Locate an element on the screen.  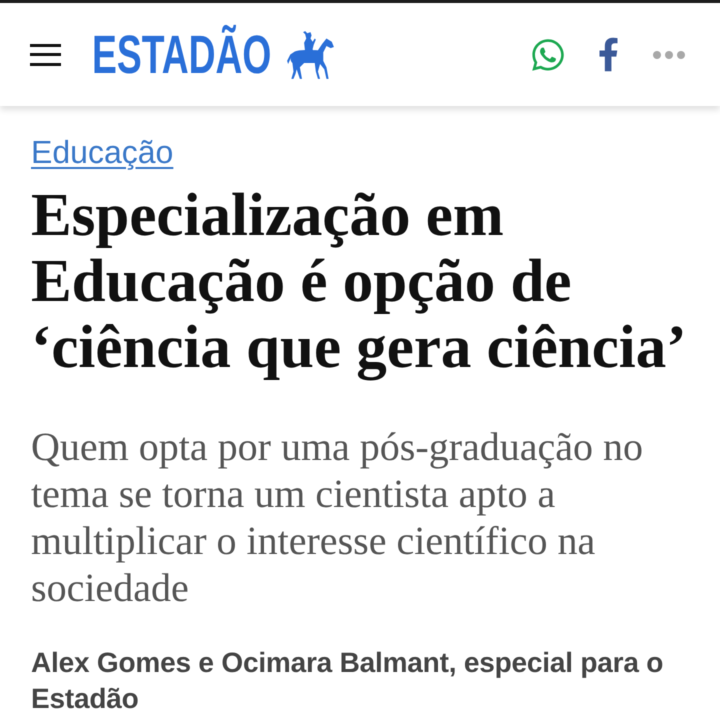
horse-rider-icon is located at coordinates (310, 55).